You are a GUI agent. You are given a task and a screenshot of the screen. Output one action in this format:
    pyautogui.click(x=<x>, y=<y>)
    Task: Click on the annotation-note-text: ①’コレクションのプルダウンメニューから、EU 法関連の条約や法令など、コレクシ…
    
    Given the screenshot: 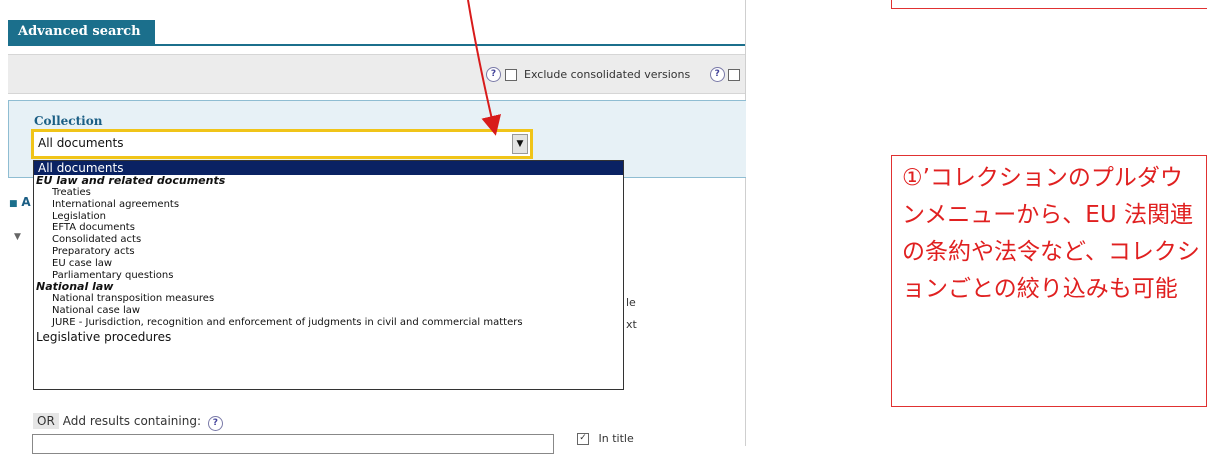 What is the action you would take?
    pyautogui.click(x=1051, y=233)
    